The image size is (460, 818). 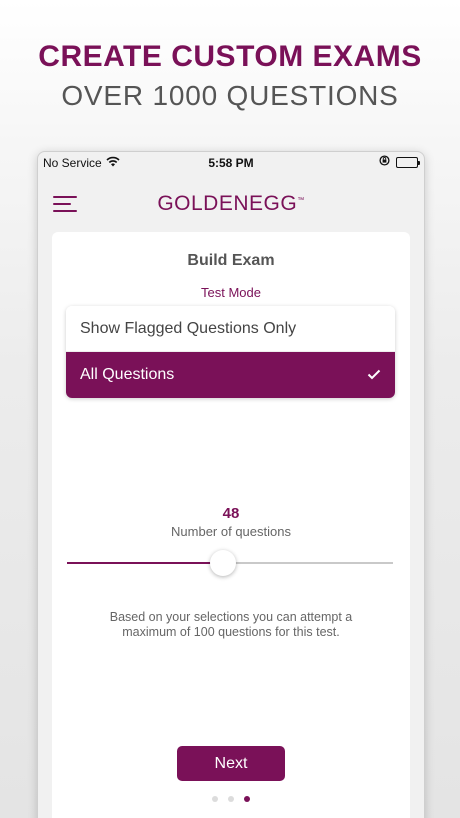 I want to click on golden-egg-logo: GOLDENEGG™, so click(x=231, y=204).